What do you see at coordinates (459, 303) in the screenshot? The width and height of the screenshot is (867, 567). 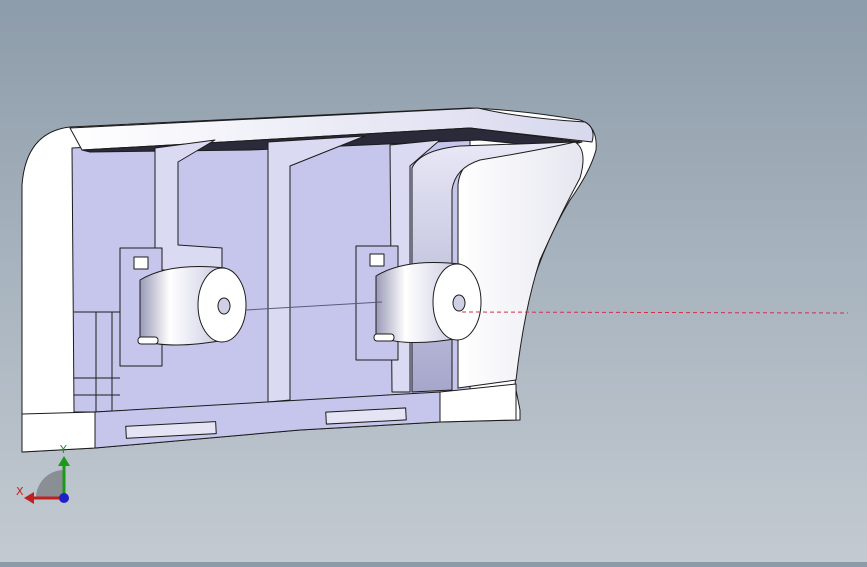 I see `motor-shaft-right` at bounding box center [459, 303].